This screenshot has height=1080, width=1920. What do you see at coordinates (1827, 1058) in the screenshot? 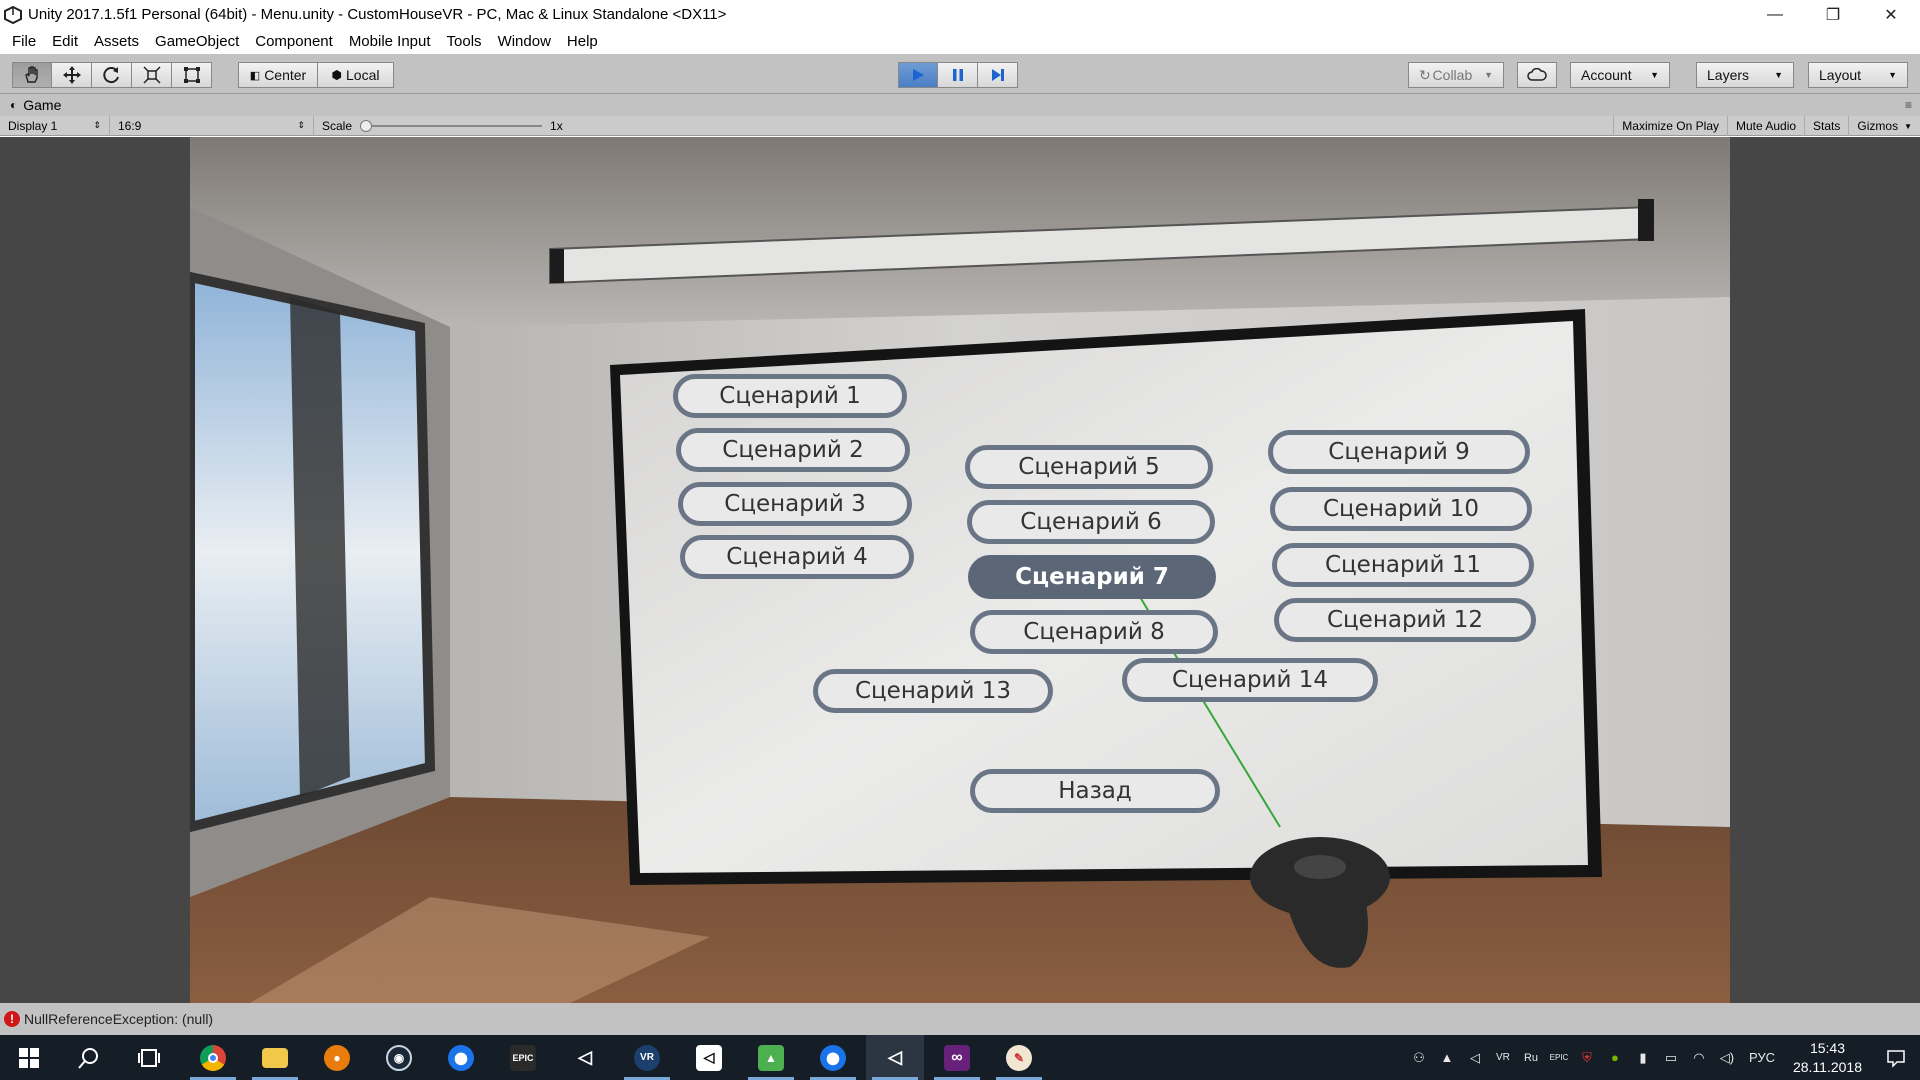
I see `clock: 15:43 28.11.2018` at bounding box center [1827, 1058].